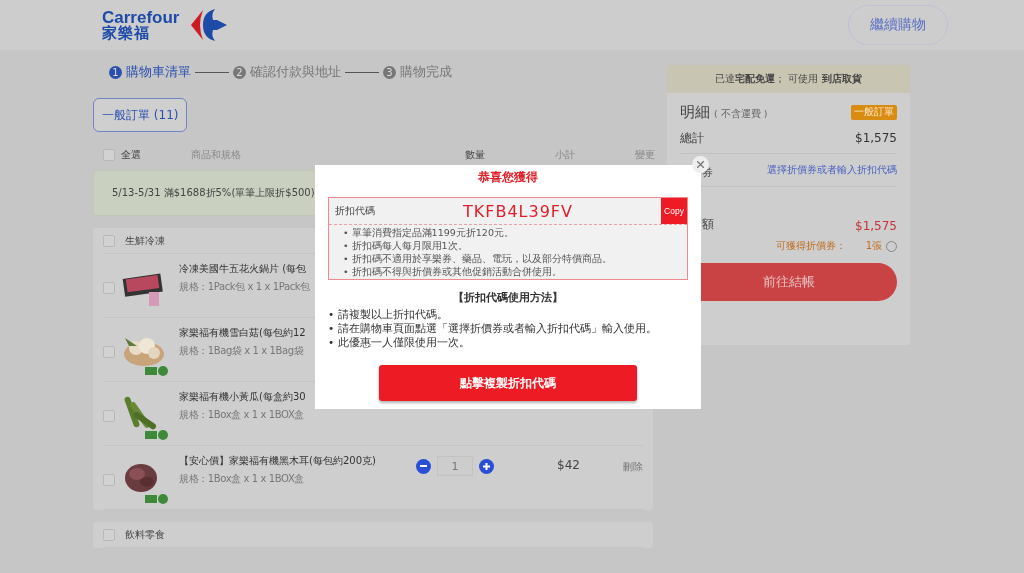 This screenshot has height=573, width=1024. I want to click on plus-icon, so click(487, 466).